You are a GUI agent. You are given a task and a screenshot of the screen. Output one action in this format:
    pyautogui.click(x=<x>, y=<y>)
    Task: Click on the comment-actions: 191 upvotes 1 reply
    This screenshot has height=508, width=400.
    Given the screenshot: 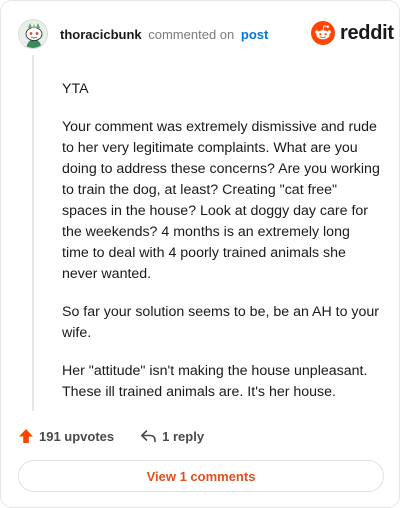 What is the action you would take?
    pyautogui.click(x=111, y=436)
    